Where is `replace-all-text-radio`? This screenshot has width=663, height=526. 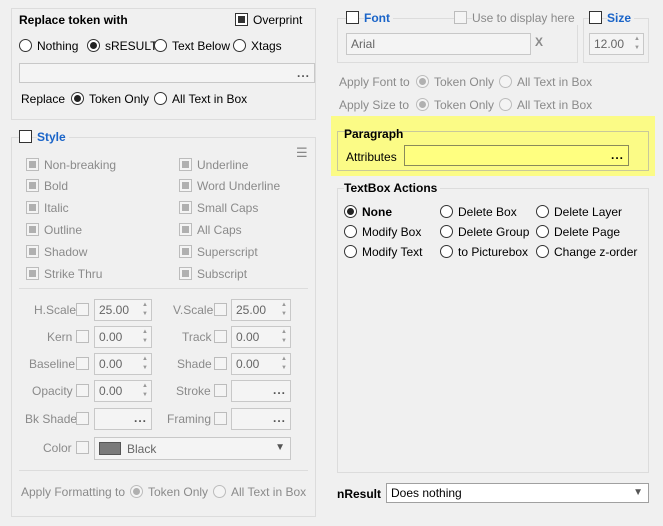 replace-all-text-radio is located at coordinates (160, 98).